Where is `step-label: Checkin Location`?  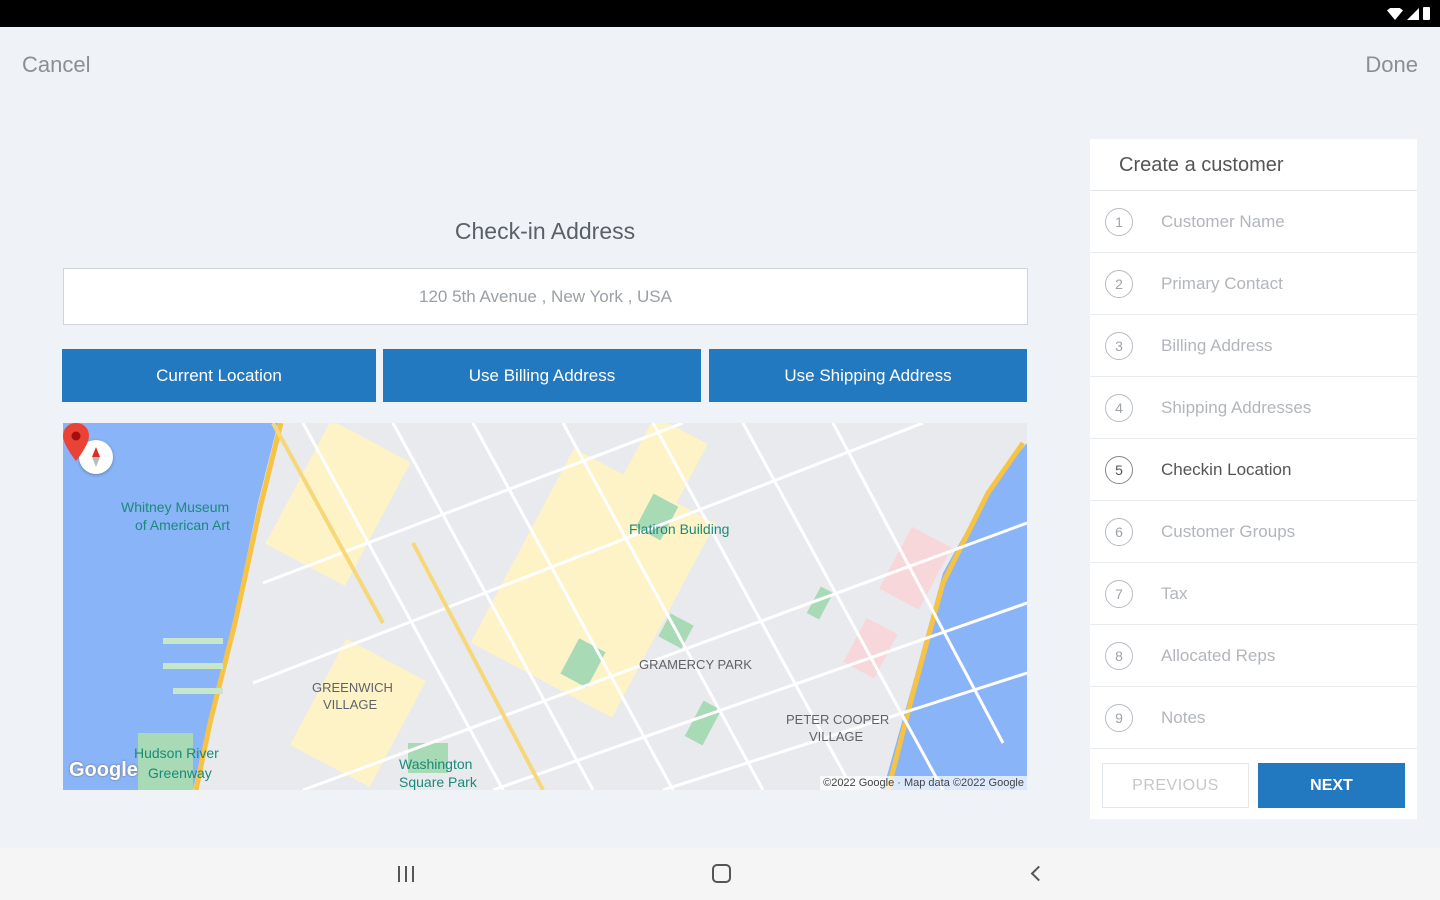 step-label: Checkin Location is located at coordinates (1226, 469).